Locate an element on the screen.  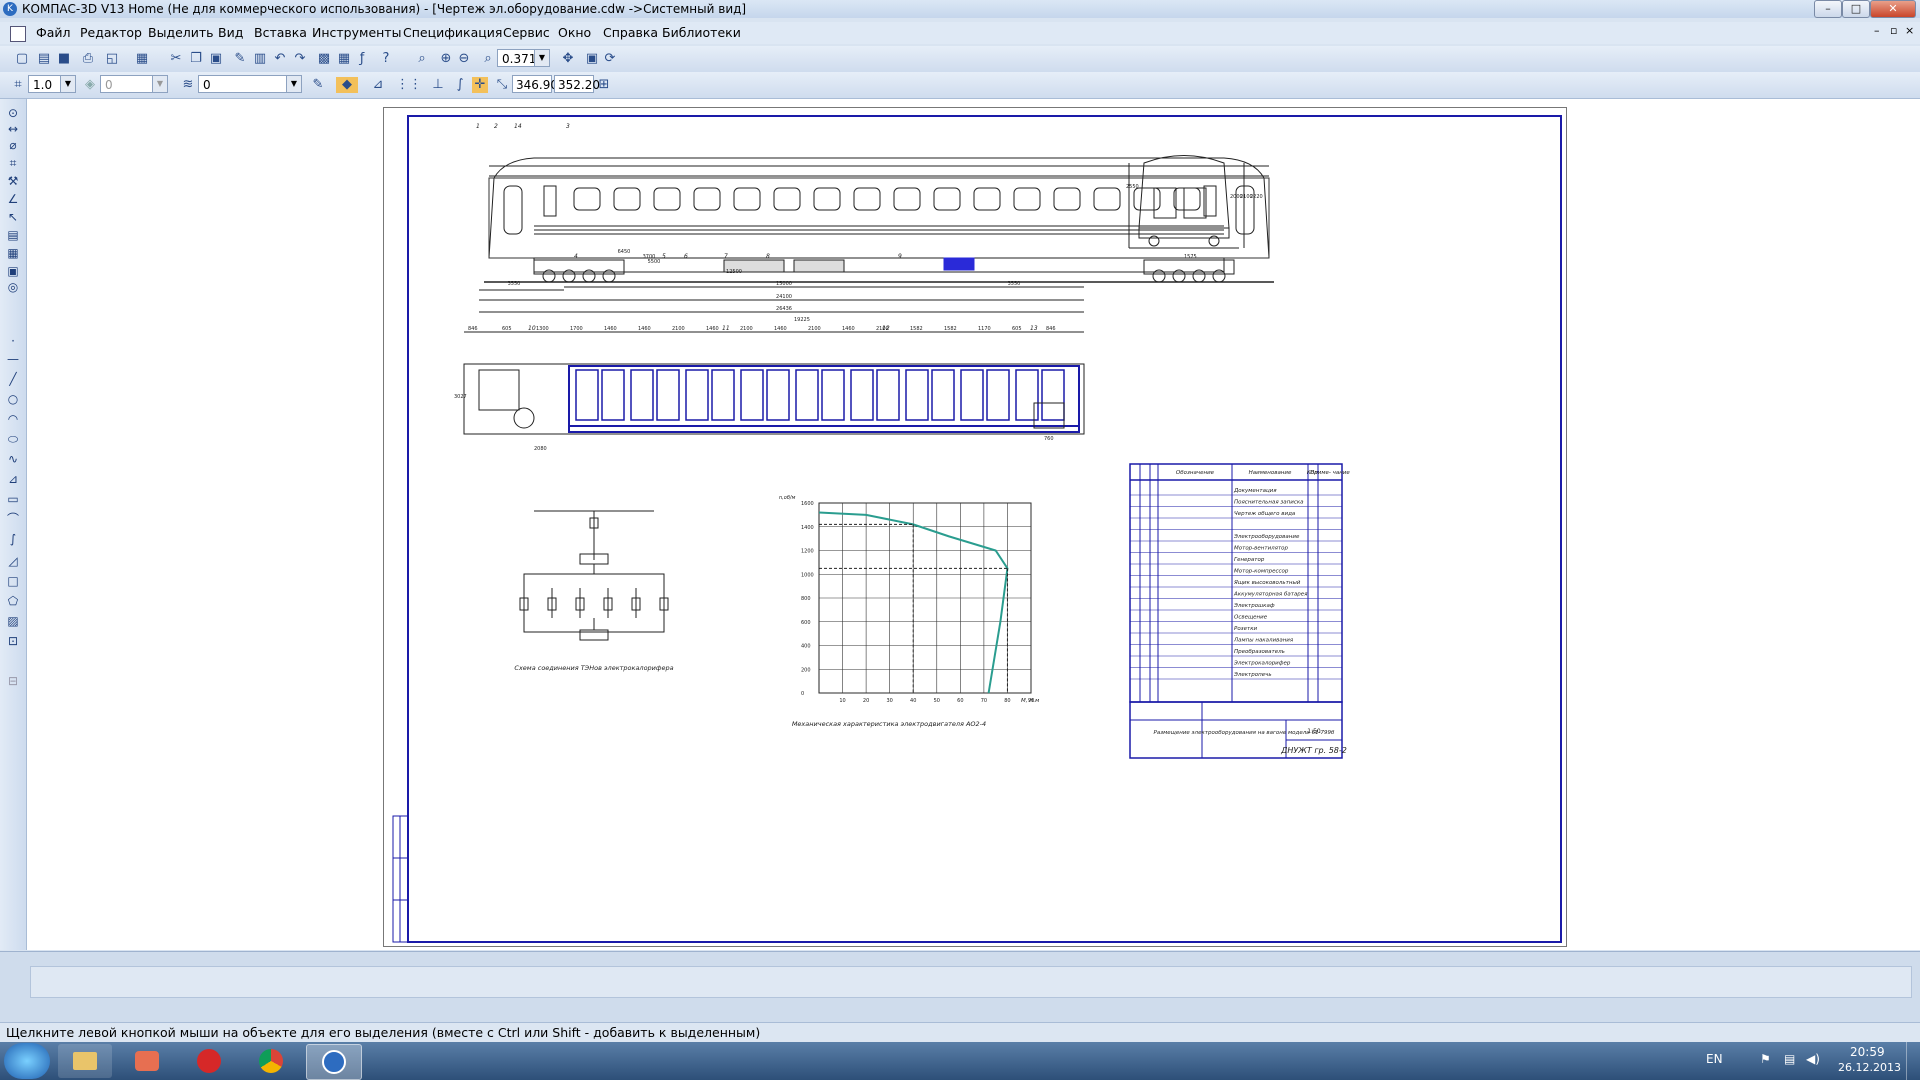
coord-fix-icon: ⊞ is located at coordinates (604, 85).